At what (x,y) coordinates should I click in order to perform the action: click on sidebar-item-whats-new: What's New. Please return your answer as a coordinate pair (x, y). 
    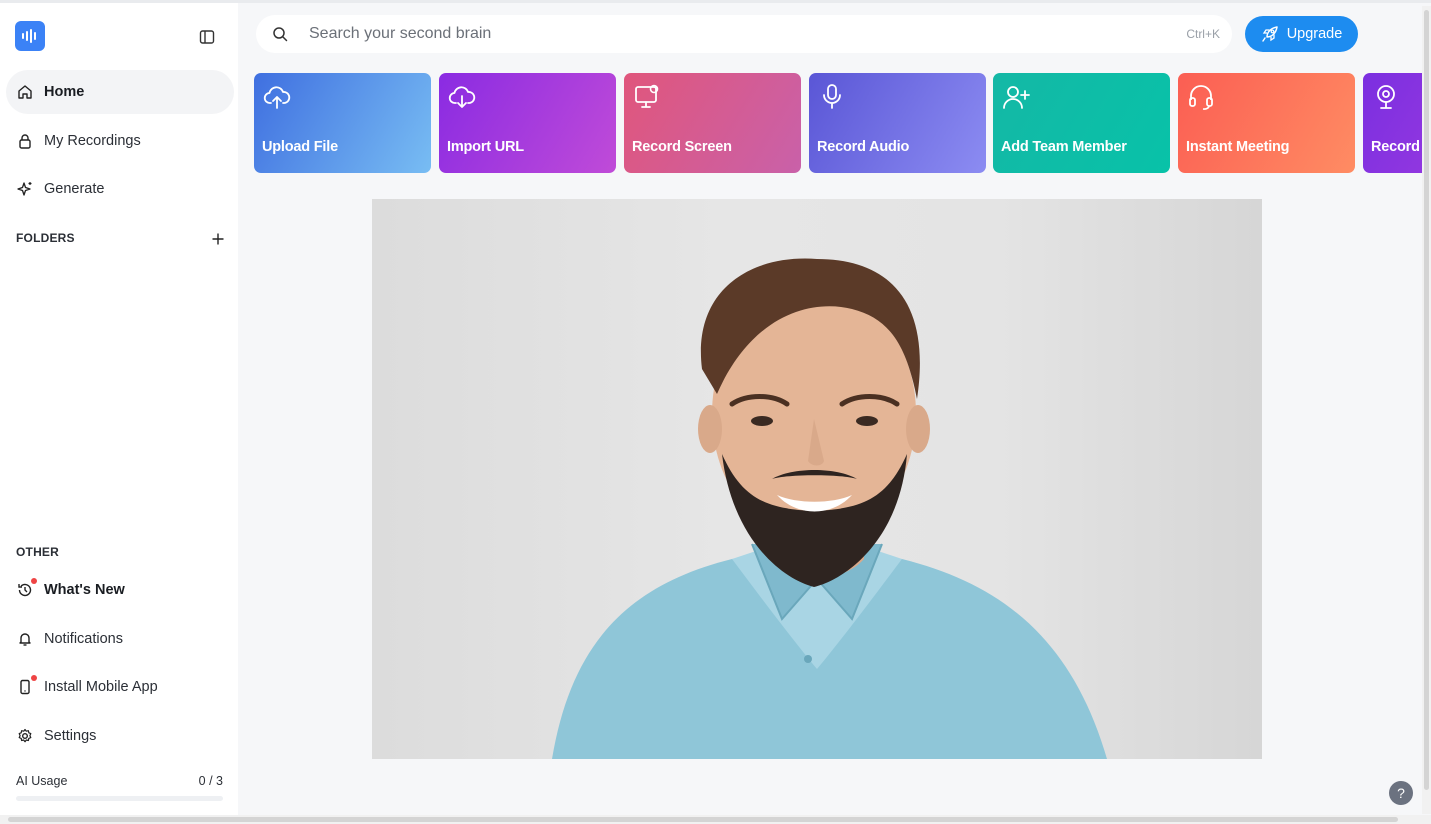
    Looking at the image, I should click on (120, 590).